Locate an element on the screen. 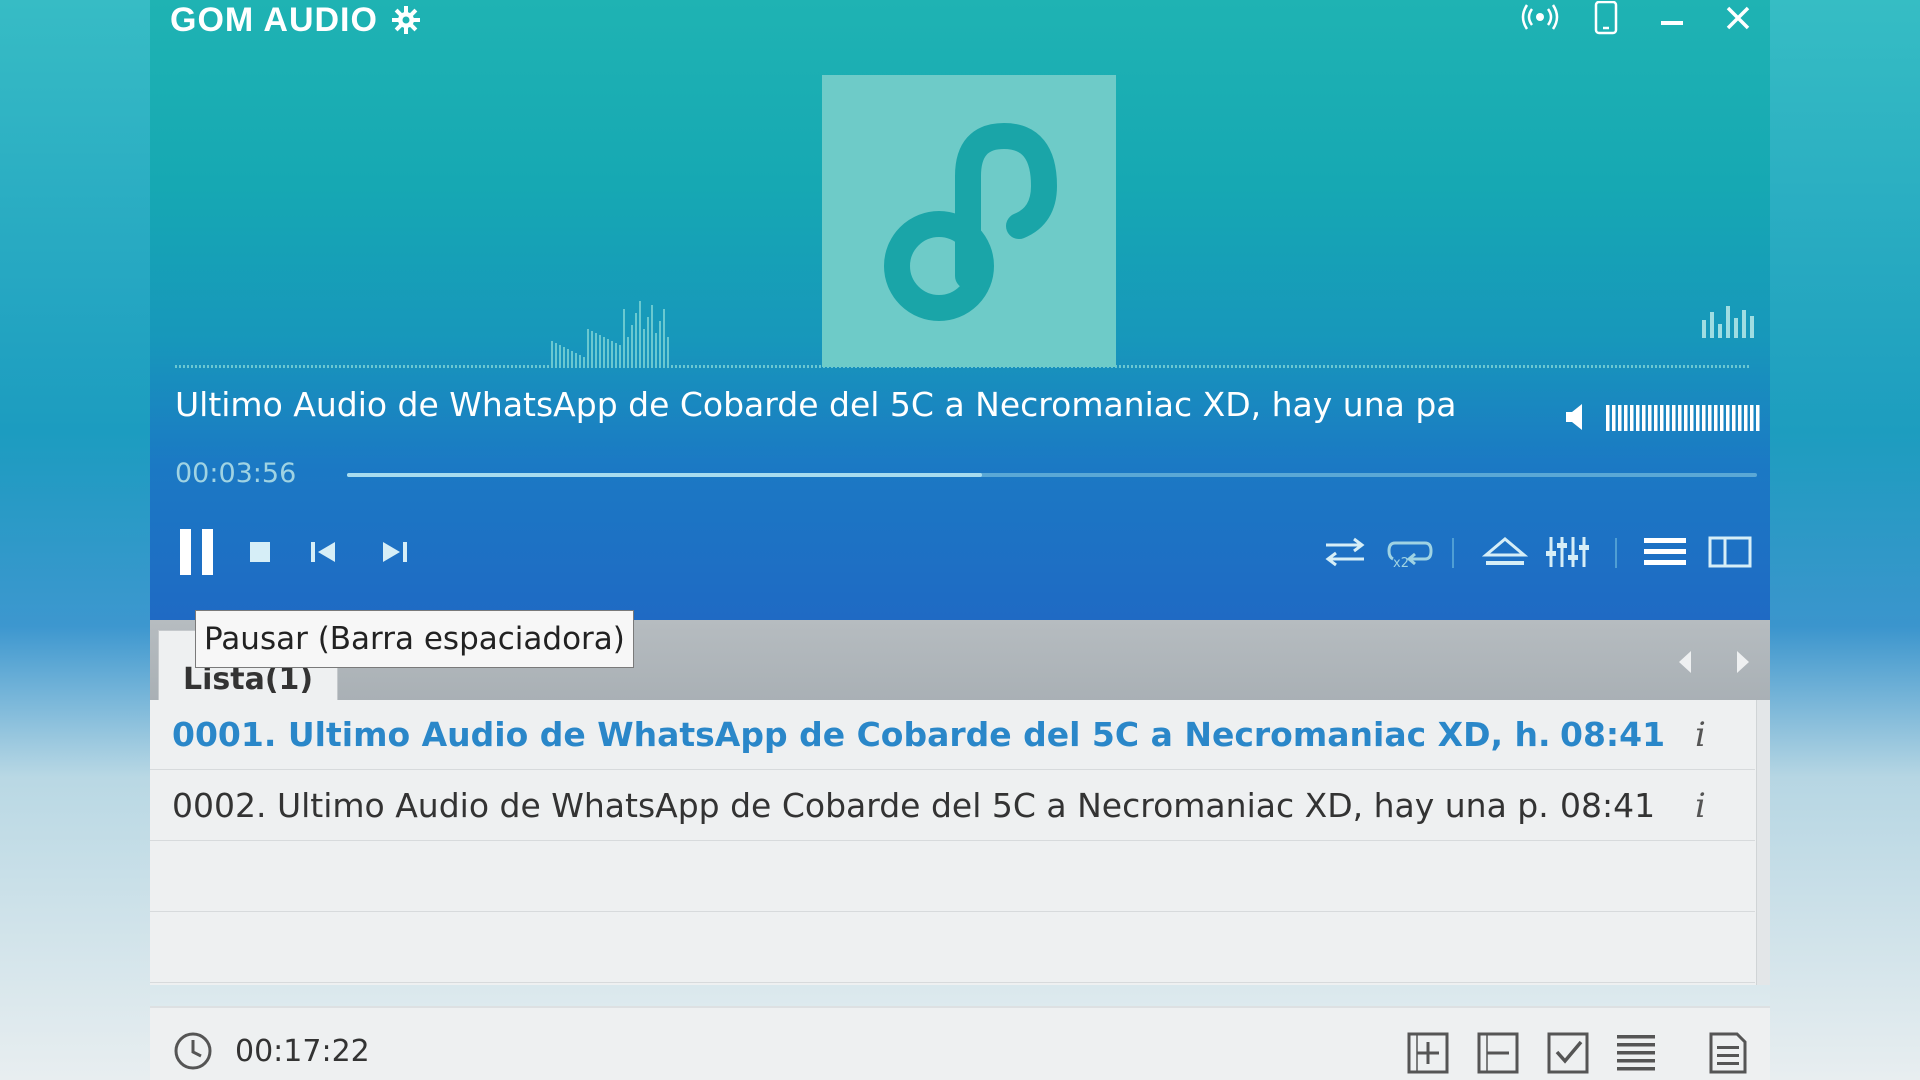 Image resolution: width=1920 pixels, height=1080 pixels. pause-button is located at coordinates (197, 552).